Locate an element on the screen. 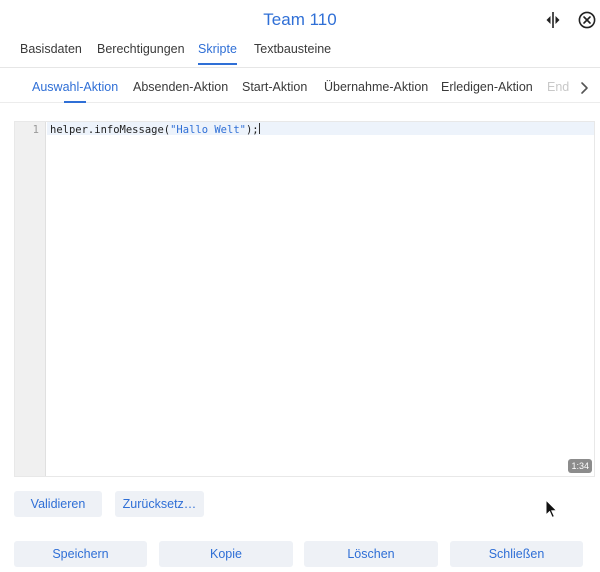  tab-absenden-aktion: Absenden-Aktion is located at coordinates (180, 87).